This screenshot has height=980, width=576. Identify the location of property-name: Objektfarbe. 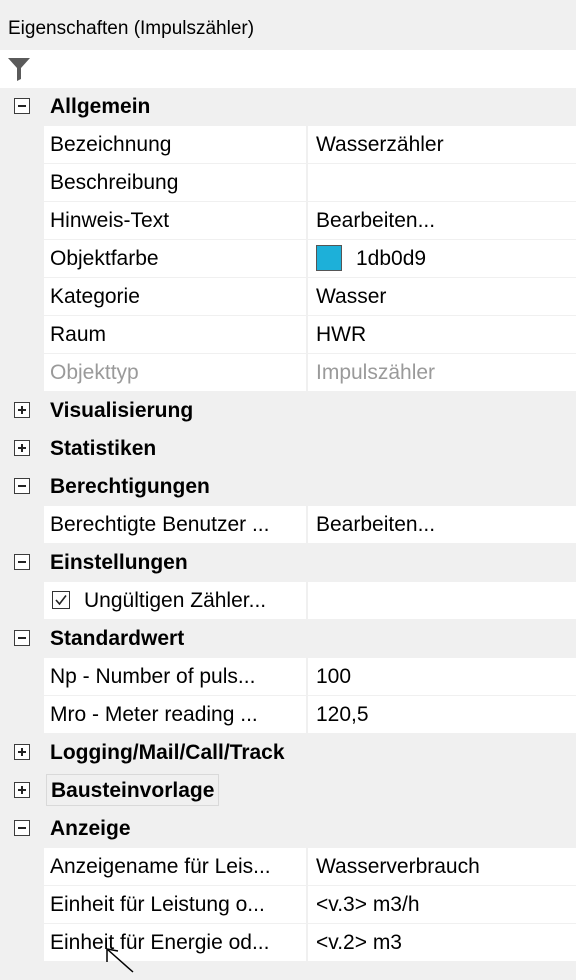
(175, 259).